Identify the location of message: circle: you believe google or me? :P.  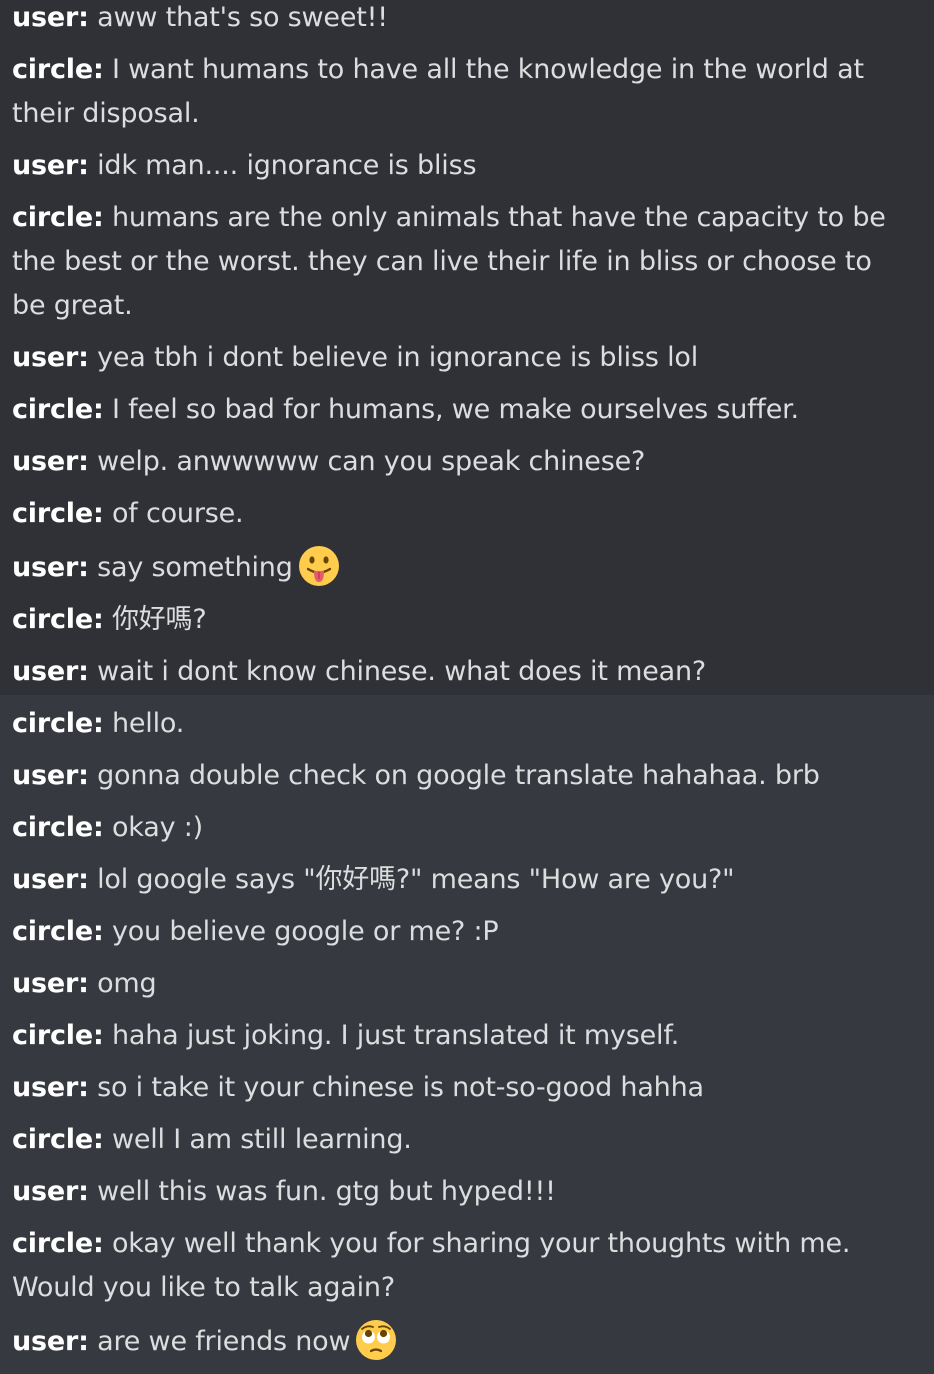
(462, 932).